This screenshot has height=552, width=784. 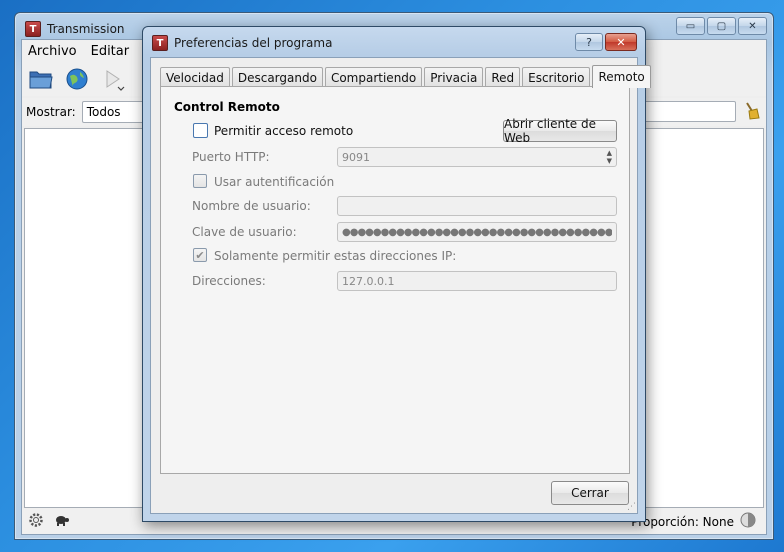 What do you see at coordinates (590, 493) in the screenshot?
I see `close-dialog-button: Cerrar` at bounding box center [590, 493].